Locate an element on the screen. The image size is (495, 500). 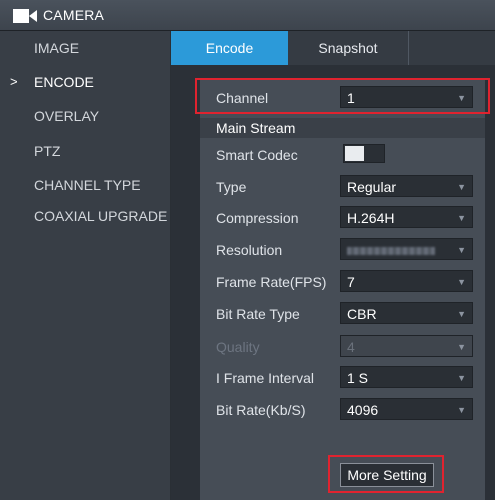
frame-rate-row: Frame Rate(FPS) 7 ▼ is located at coordinates (342, 281).